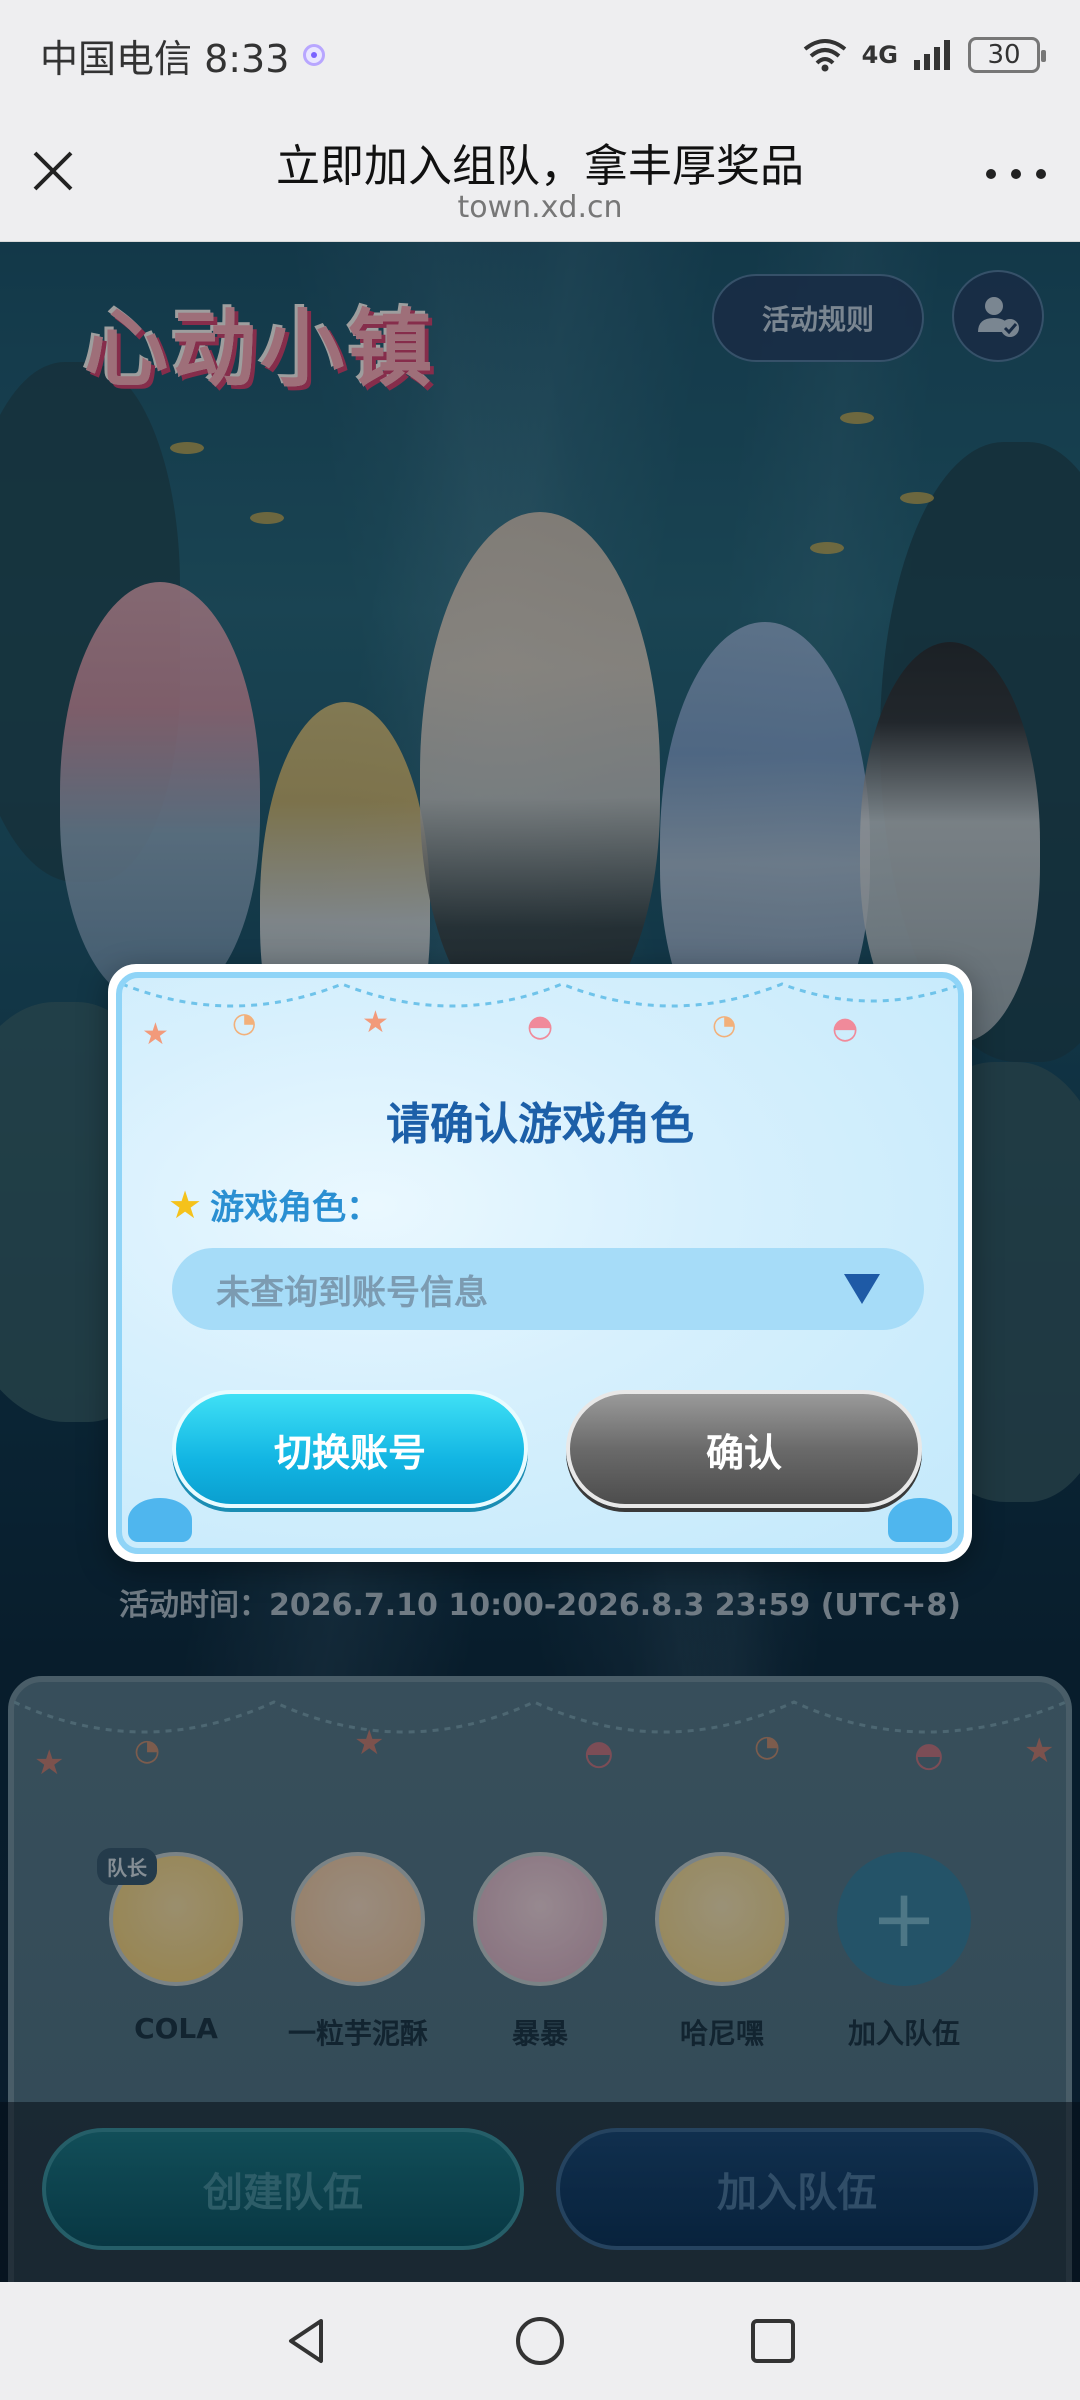  I want to click on status-right: 4G 30, so click(924, 55).